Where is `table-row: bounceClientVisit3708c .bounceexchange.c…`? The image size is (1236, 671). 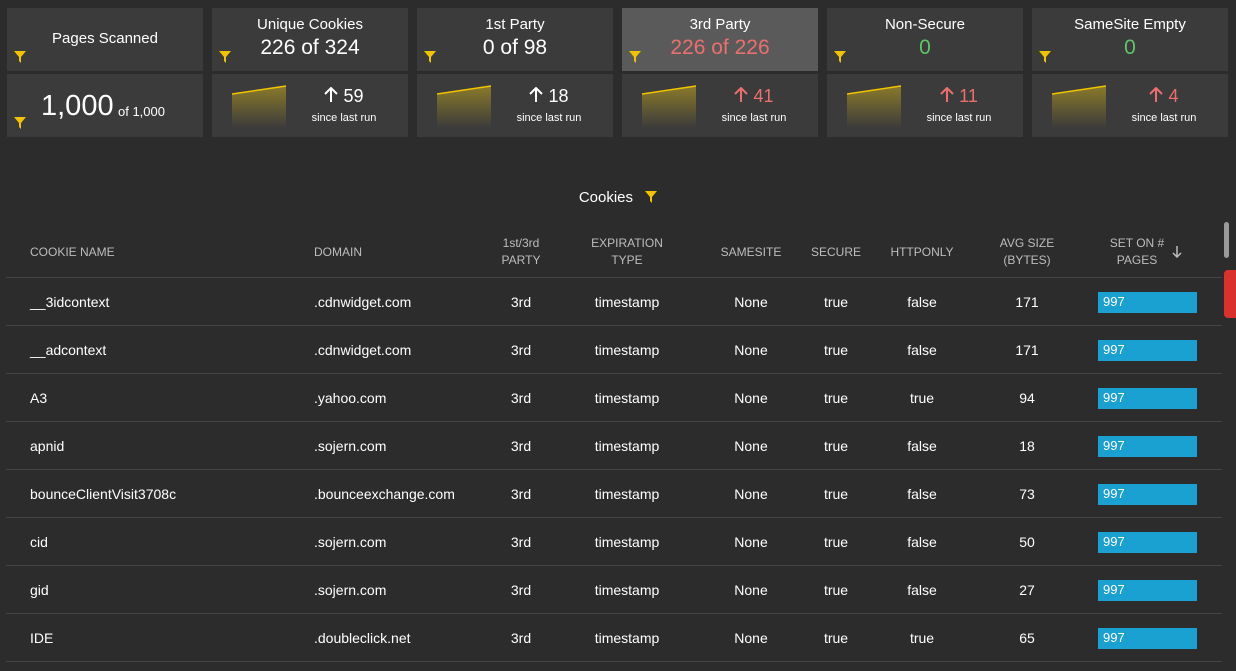
table-row: bounceClientVisit3708c .bounceexchange.c… is located at coordinates (614, 494).